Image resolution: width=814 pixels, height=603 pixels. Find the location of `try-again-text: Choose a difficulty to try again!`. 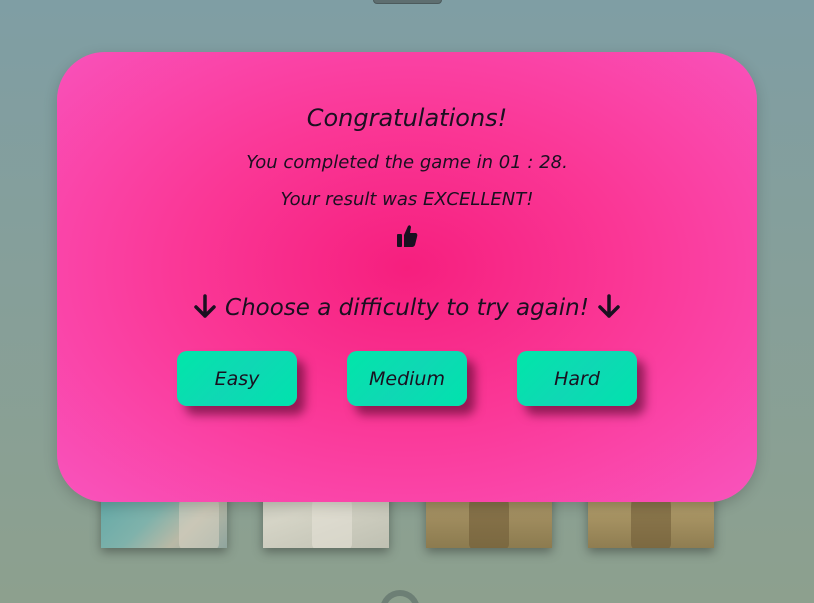

try-again-text: Choose a difficulty to try again! is located at coordinates (407, 308).